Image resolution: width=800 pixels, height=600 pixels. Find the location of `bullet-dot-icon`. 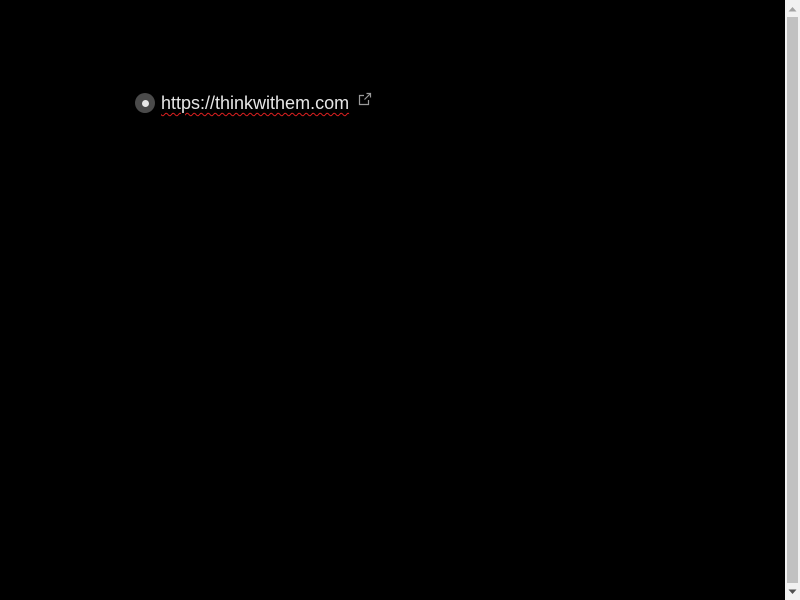

bullet-dot-icon is located at coordinates (145, 103).